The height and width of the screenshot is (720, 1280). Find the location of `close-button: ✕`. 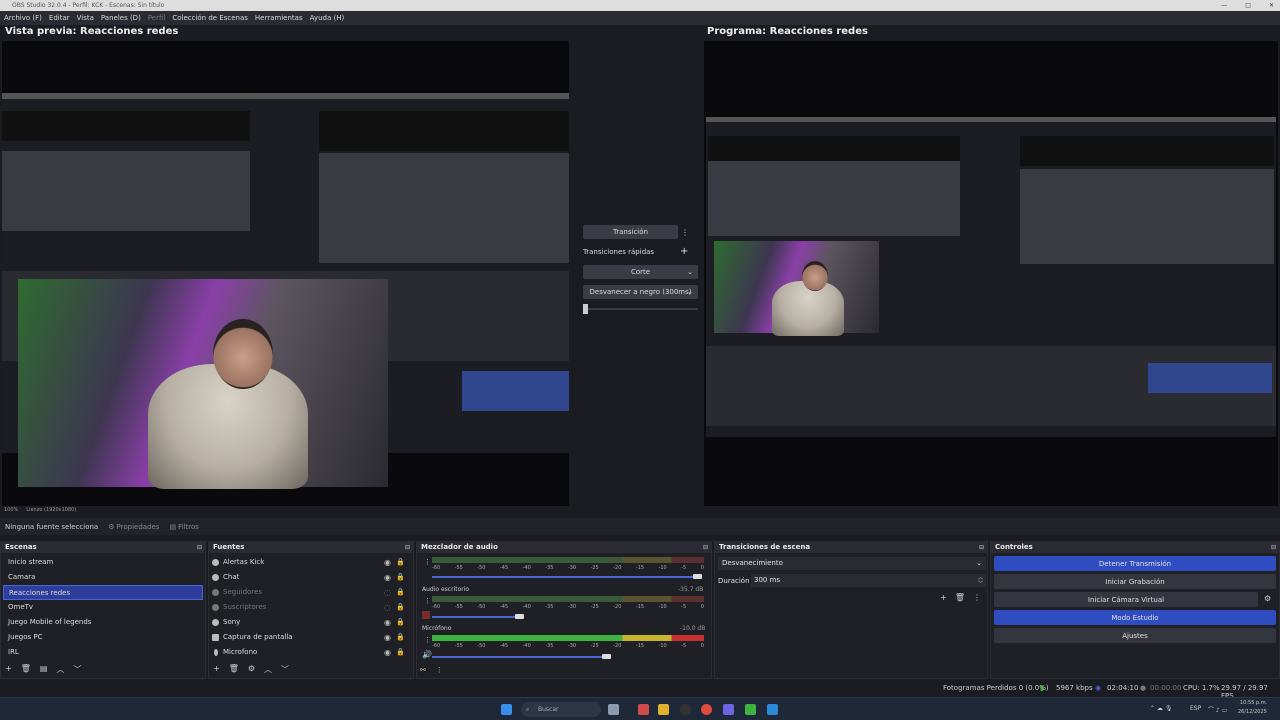

close-button: ✕ is located at coordinates (1271, 5).